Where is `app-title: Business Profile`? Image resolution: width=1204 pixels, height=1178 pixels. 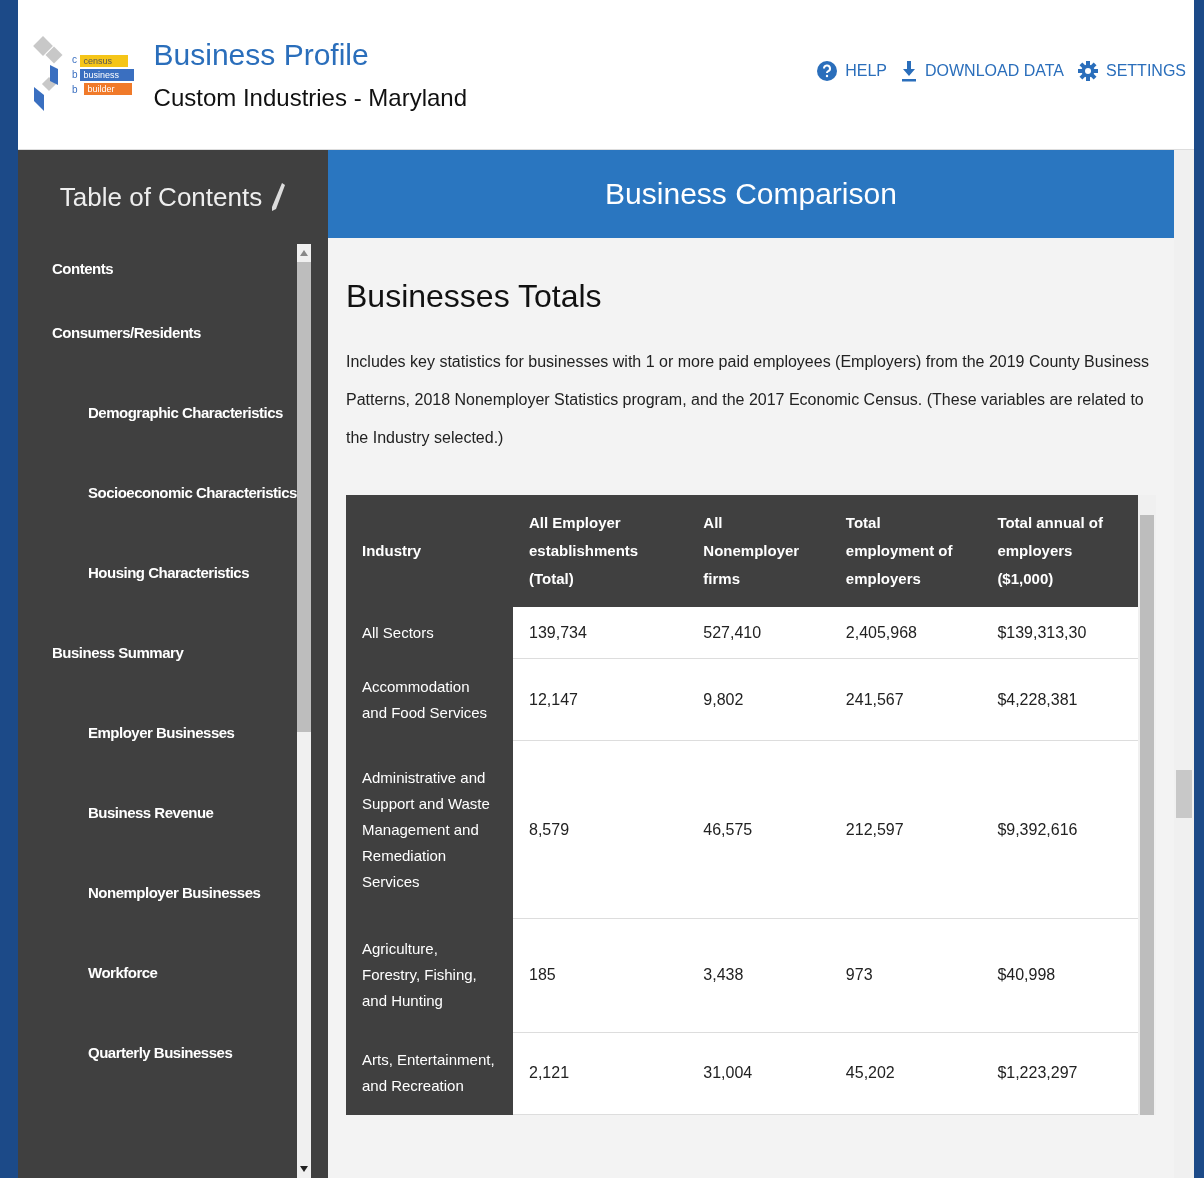
app-title: Business Profile is located at coordinates (261, 54).